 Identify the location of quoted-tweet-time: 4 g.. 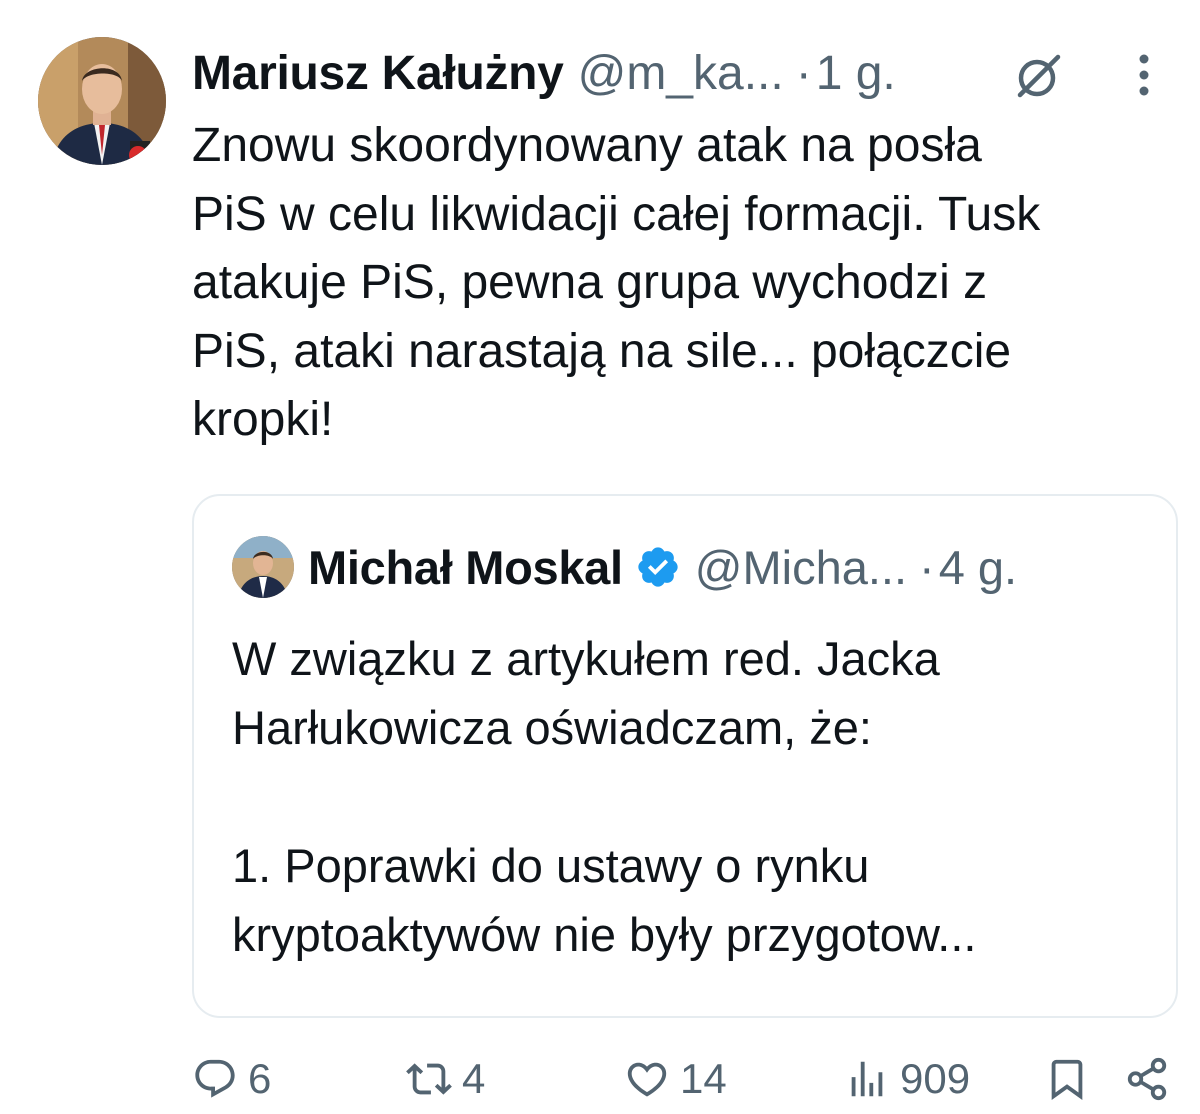
(978, 567).